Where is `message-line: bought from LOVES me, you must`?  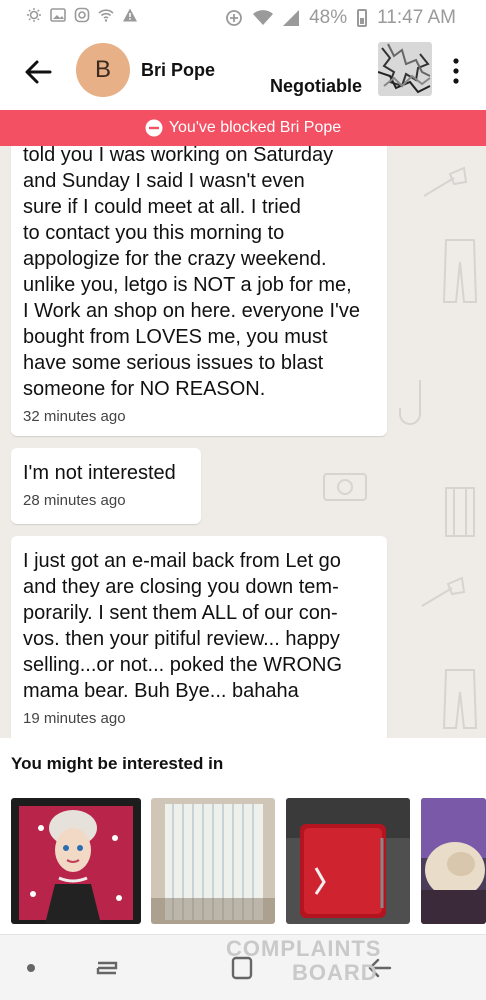
message-line: bought from LOVES me, you must is located at coordinates (175, 337).